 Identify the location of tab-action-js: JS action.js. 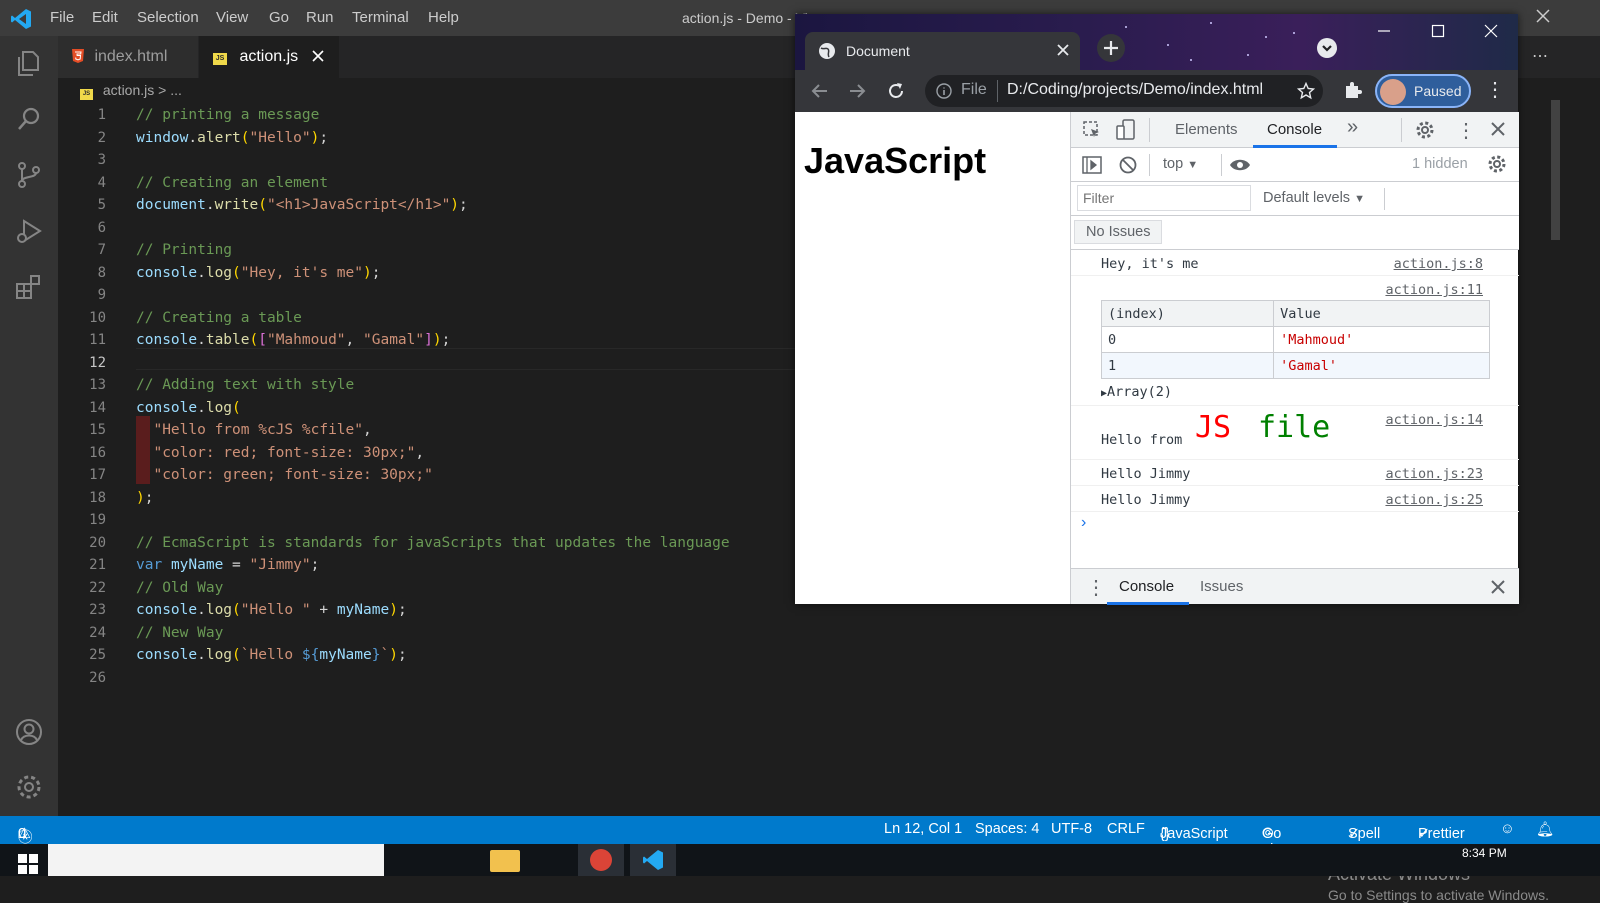
(269, 57).